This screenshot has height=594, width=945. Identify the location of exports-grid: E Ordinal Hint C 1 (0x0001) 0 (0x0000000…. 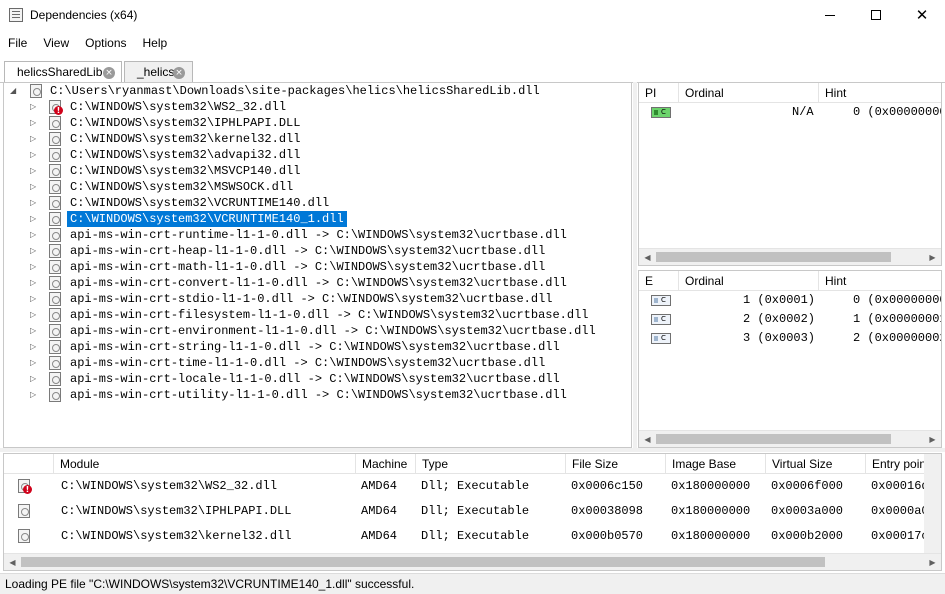
(790, 359).